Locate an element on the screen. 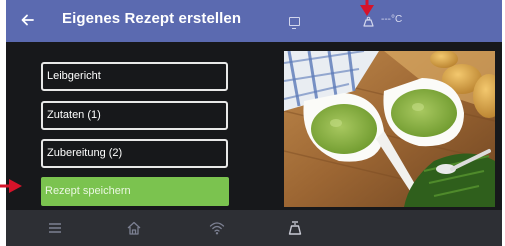 The image size is (505, 246). ingredients-button: Zutaten (1) is located at coordinates (134, 115).